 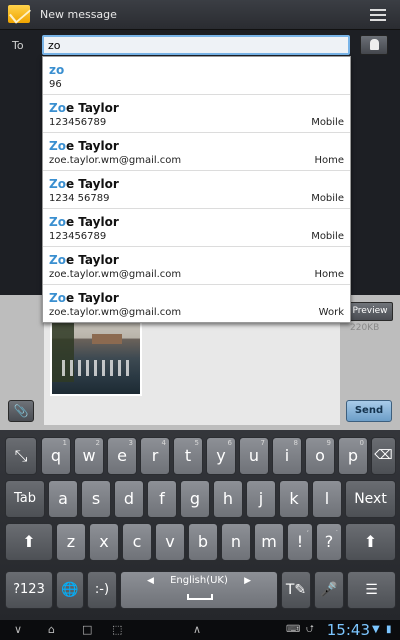 I want to click on key-w: w2, so click(x=89, y=456).